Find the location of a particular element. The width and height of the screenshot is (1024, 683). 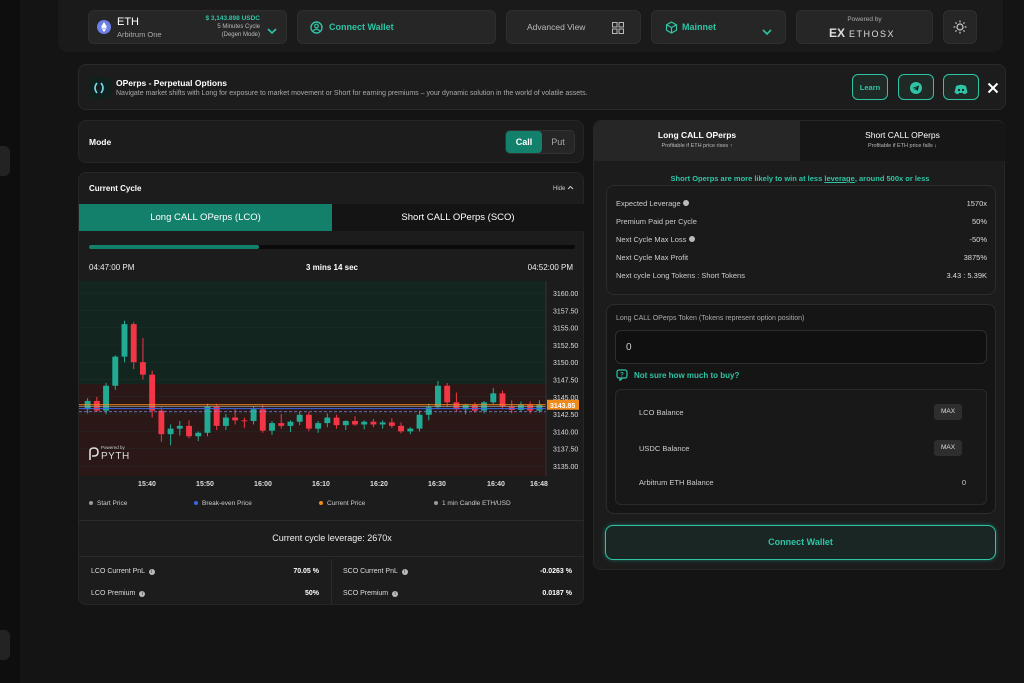

connect-wallet-button: Connect Wallet is located at coordinates (800, 542).